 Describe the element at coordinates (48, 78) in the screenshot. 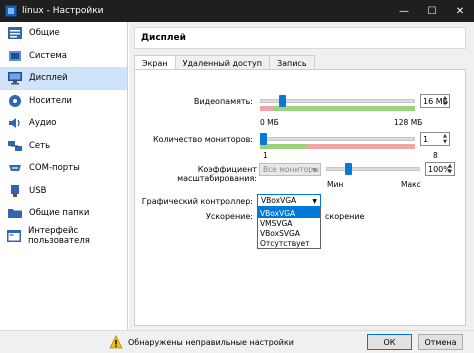

I see `sidebar-item-label: Дисплей` at that location.